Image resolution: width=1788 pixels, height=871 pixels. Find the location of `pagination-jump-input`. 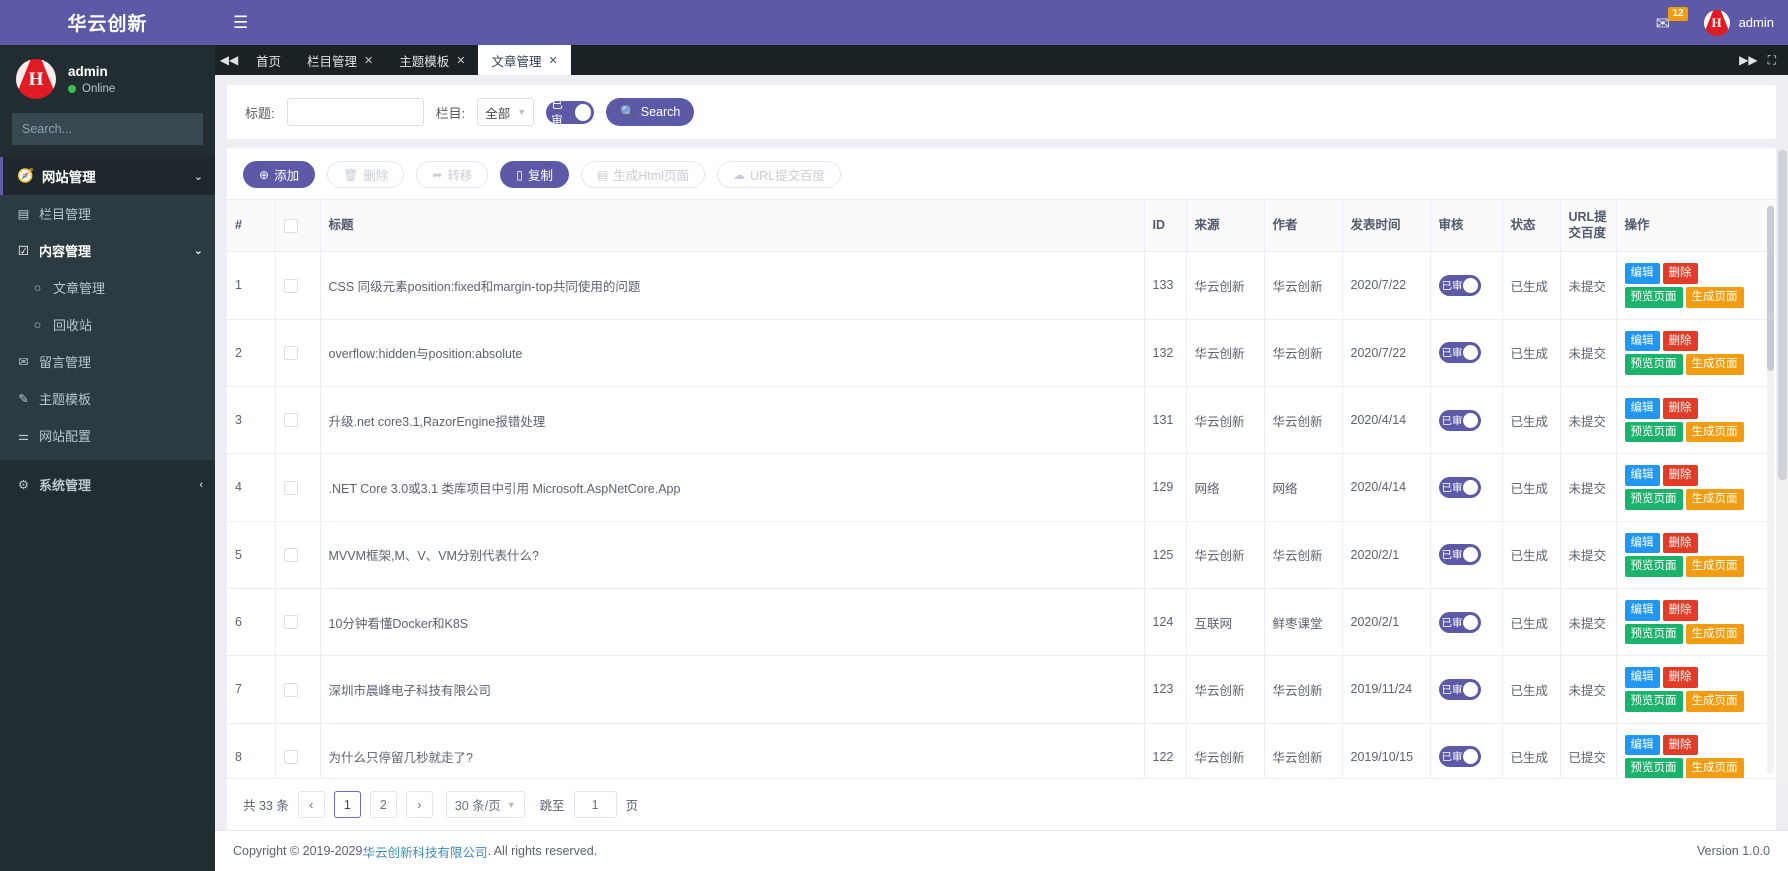

pagination-jump-input is located at coordinates (595, 804).